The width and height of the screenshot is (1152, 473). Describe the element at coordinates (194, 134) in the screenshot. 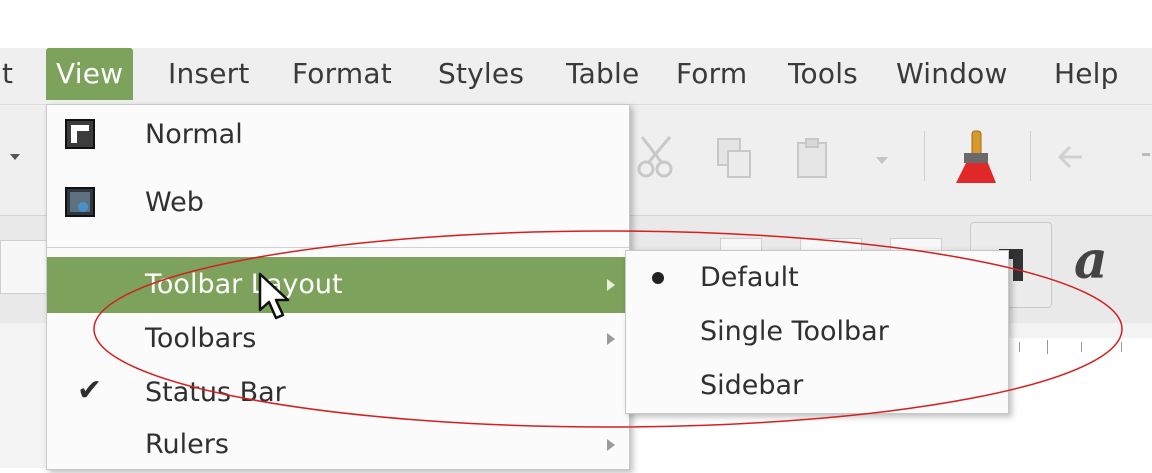

I see `menu-item-label: Normal` at that location.